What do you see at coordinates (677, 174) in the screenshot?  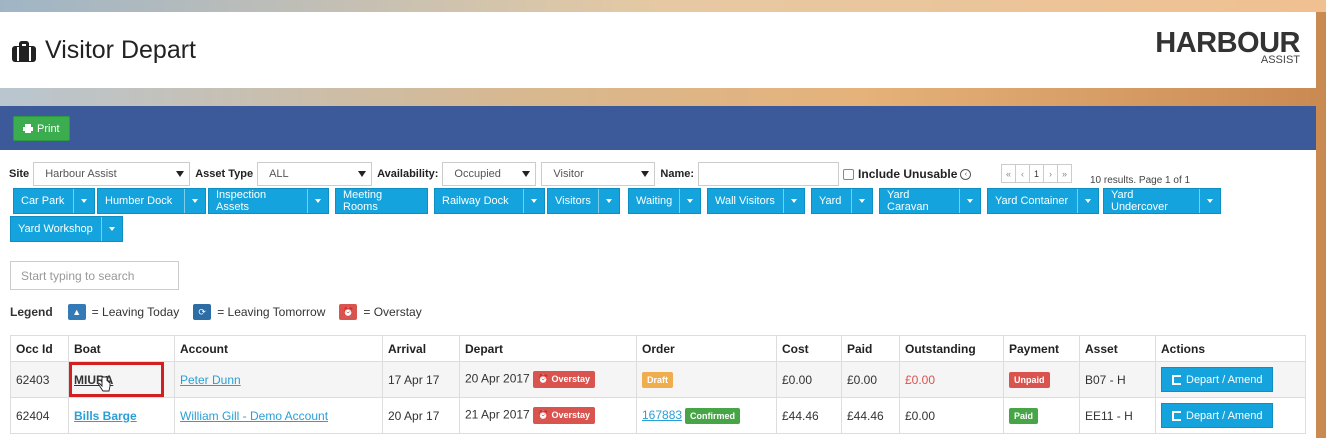 I see `name-label: Name:` at bounding box center [677, 174].